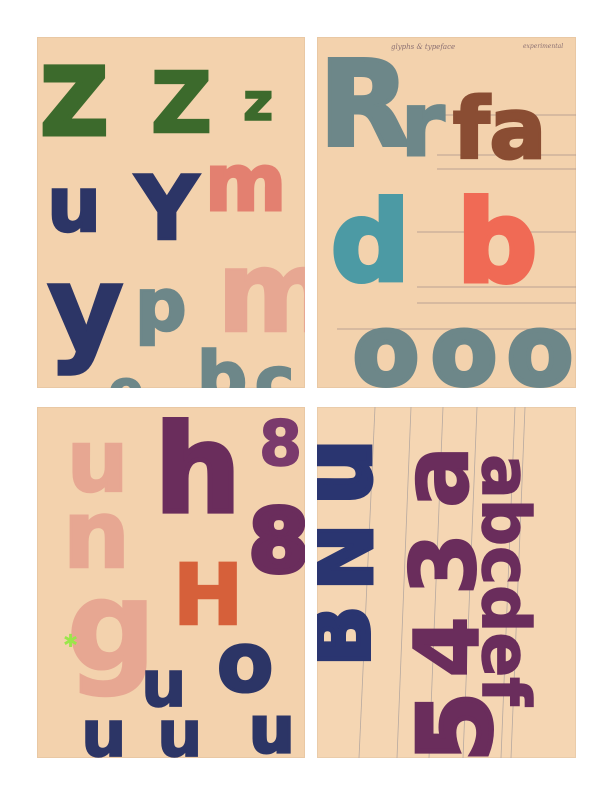 This screenshot has width=612, height=792. Describe the element at coordinates (280, 443) in the screenshot. I see `glyph-8-outline: 8` at that location.